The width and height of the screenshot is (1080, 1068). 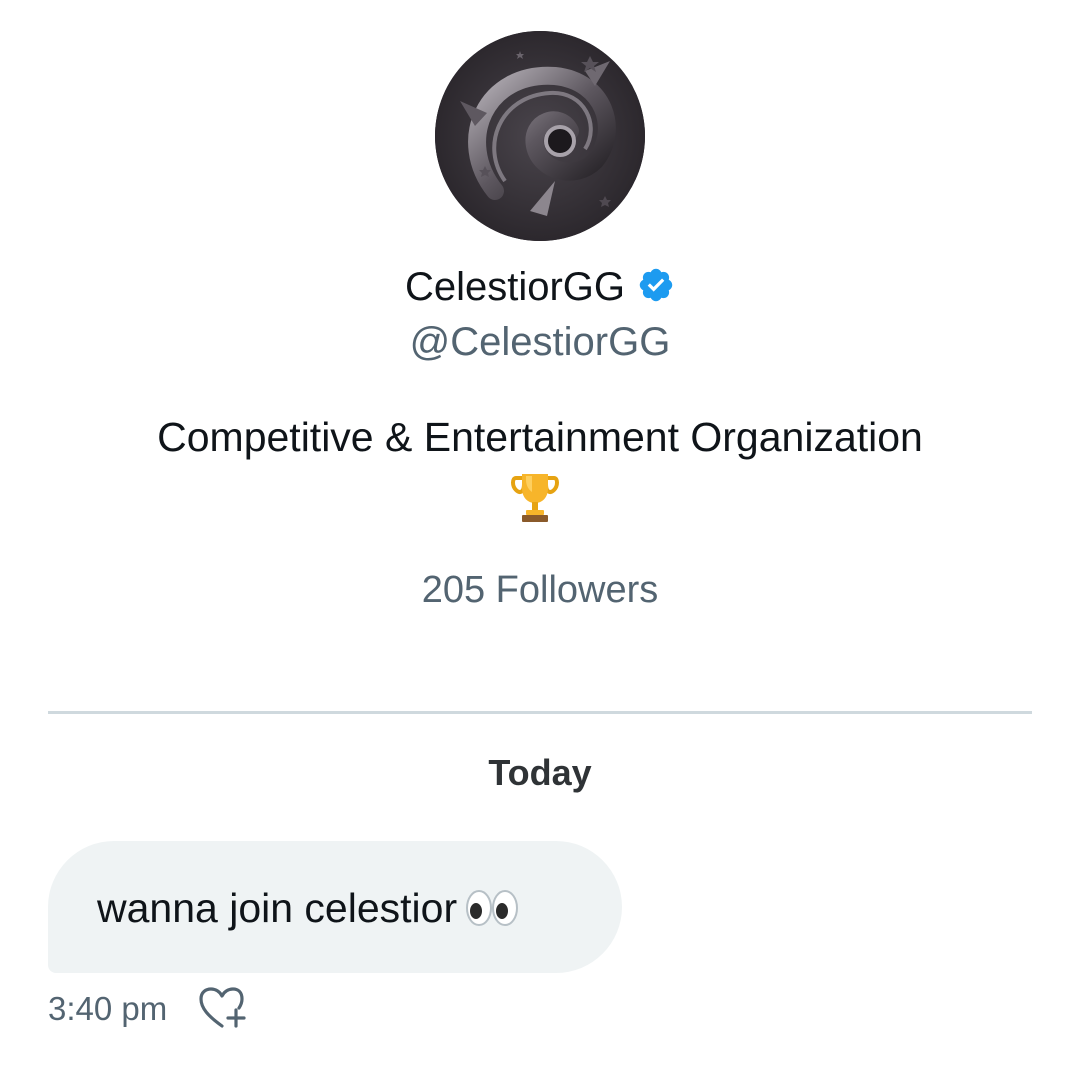 What do you see at coordinates (535, 497) in the screenshot?
I see `trophy-emoji-icon` at bounding box center [535, 497].